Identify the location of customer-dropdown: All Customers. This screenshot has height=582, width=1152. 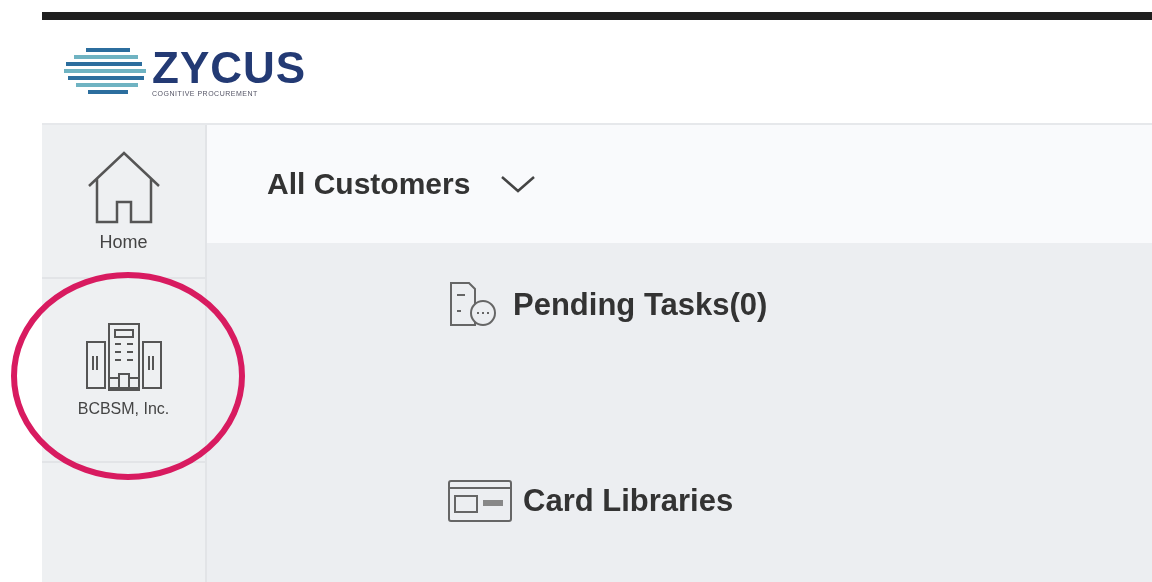
(402, 184).